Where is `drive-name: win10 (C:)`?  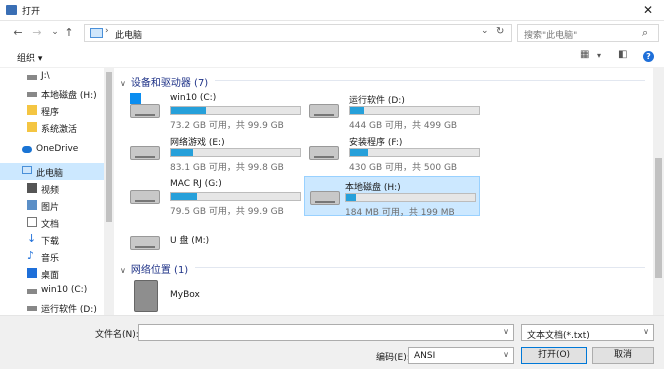 drive-name: win10 (C:) is located at coordinates (193, 98).